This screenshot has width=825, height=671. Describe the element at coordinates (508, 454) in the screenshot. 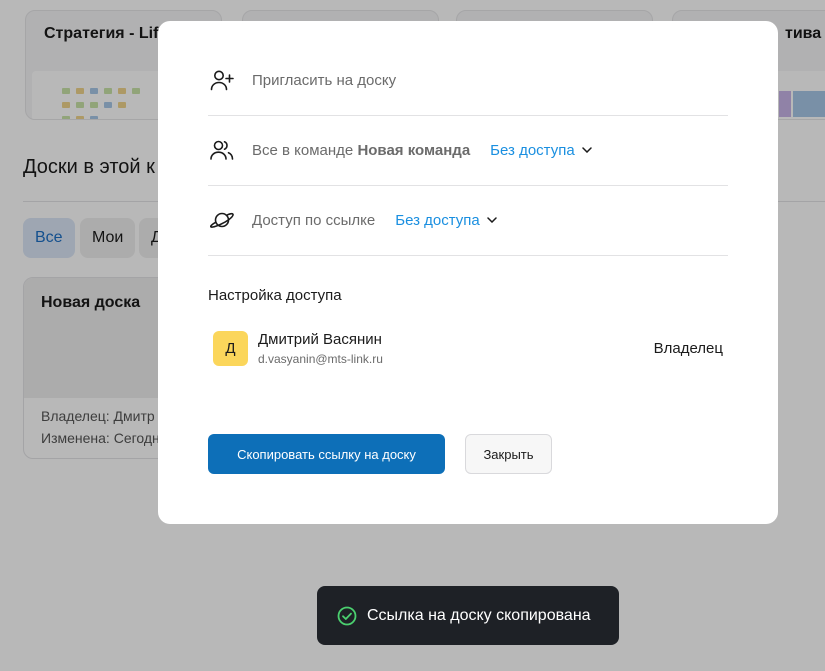

I see `close-button: Закрыть` at that location.